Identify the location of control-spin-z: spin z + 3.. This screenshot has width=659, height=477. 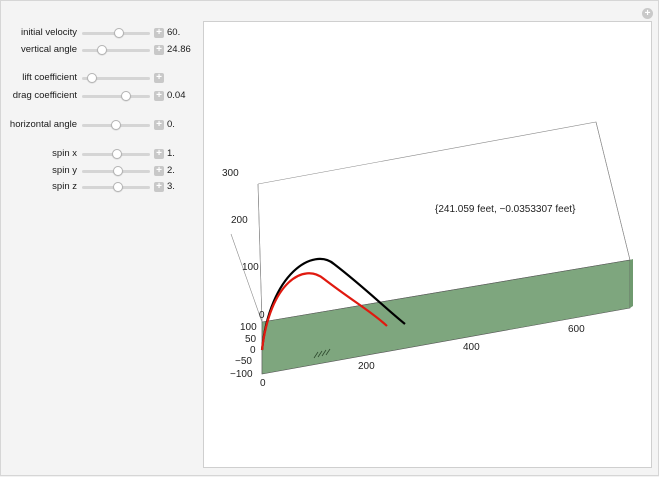
(101, 187).